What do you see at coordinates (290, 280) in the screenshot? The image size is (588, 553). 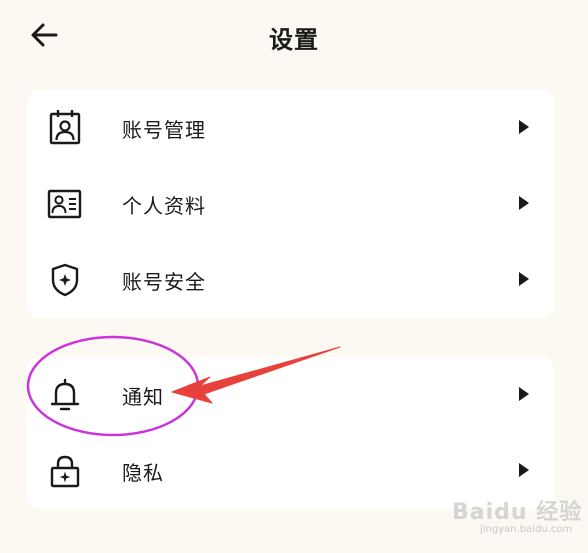 I see `settings-item-account-security: 账号安全` at bounding box center [290, 280].